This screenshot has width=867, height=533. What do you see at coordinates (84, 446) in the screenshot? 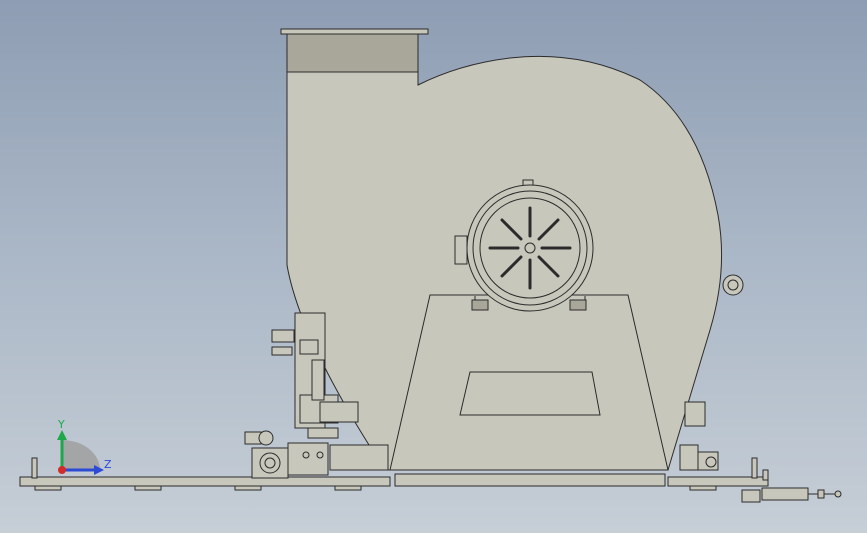
I see `axis-triad: Y Z` at bounding box center [84, 446].